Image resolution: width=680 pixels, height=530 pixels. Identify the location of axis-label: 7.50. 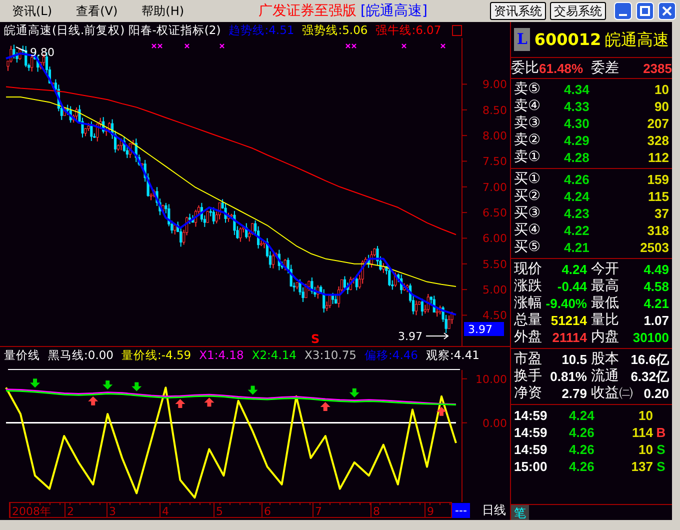
(494, 161).